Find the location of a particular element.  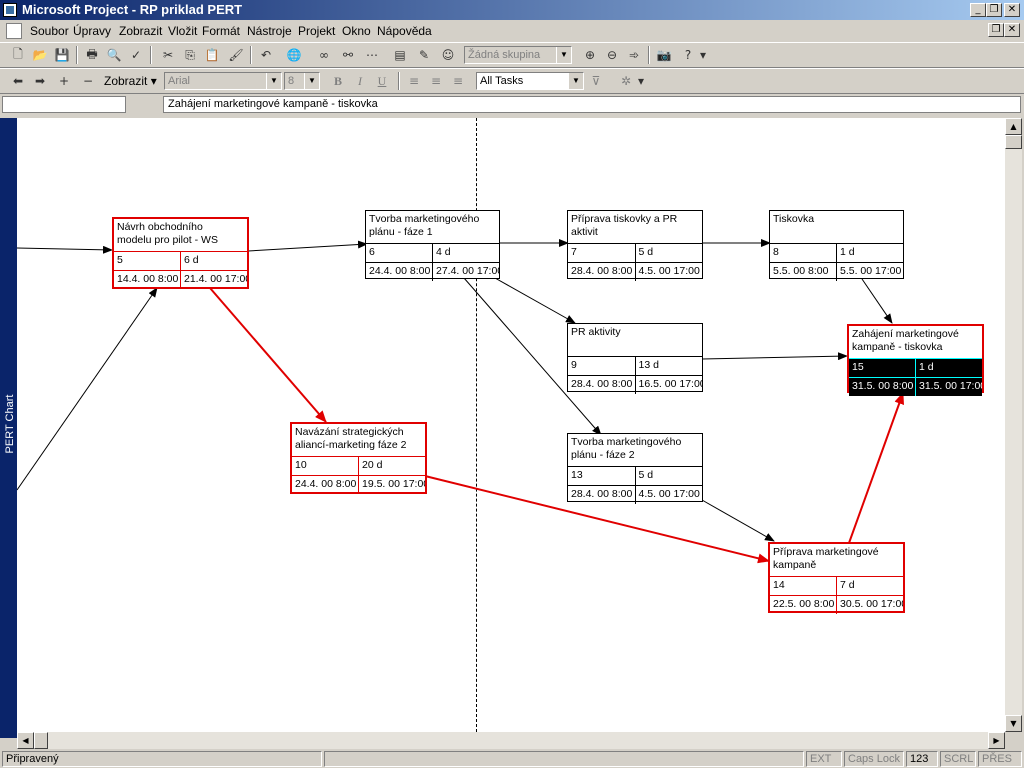

new-icon: 🗋 is located at coordinates (18, 55).